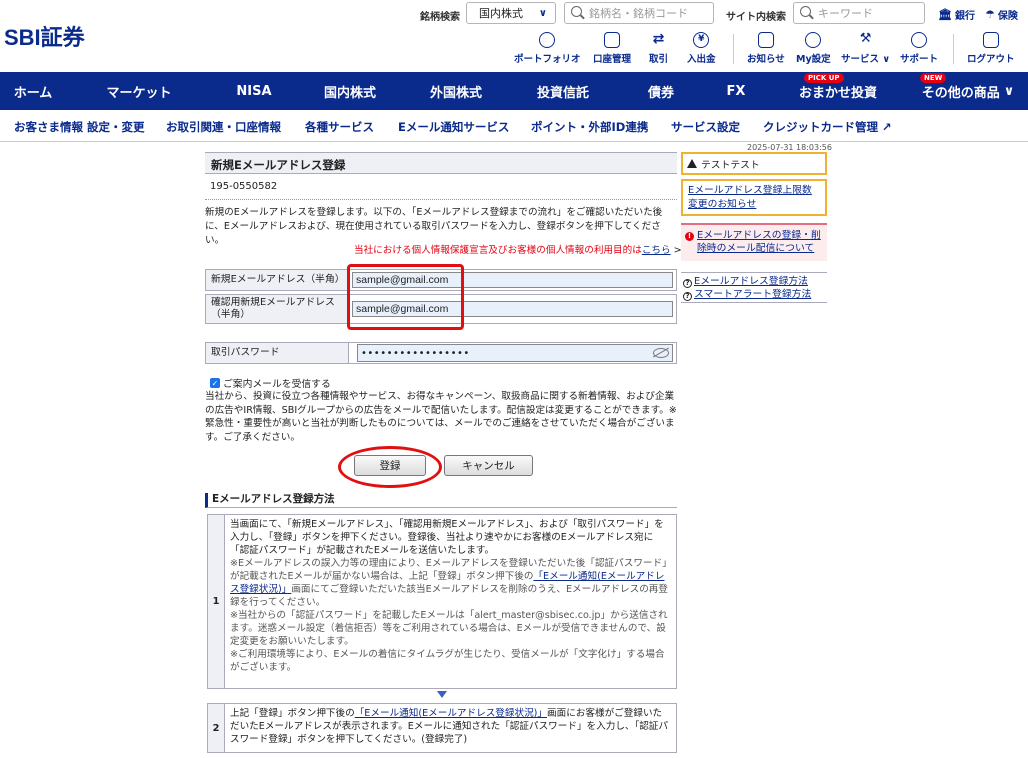 This screenshot has width=1028, height=758. Describe the element at coordinates (968, 91) in the screenshot. I see `nav-other-products: NEW その他の商品 ∨` at that location.